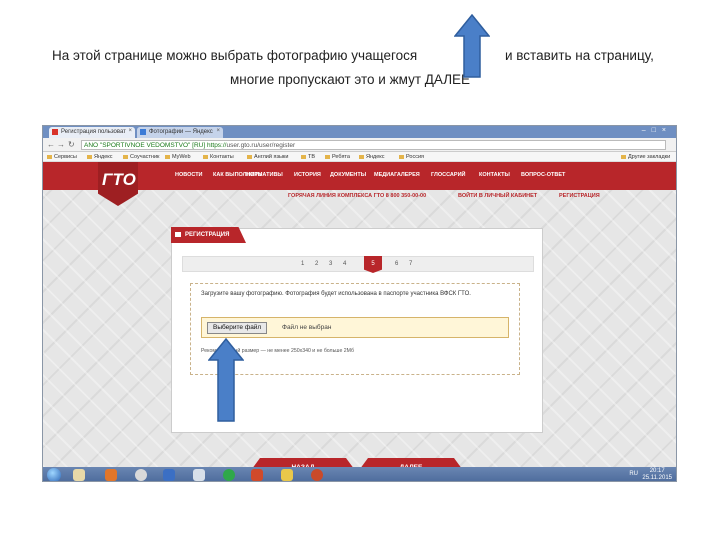 The height and width of the screenshot is (540, 720). Describe the element at coordinates (358, 264) in the screenshot. I see `step-indicator: 1 2 3 4 5 6 7` at that location.